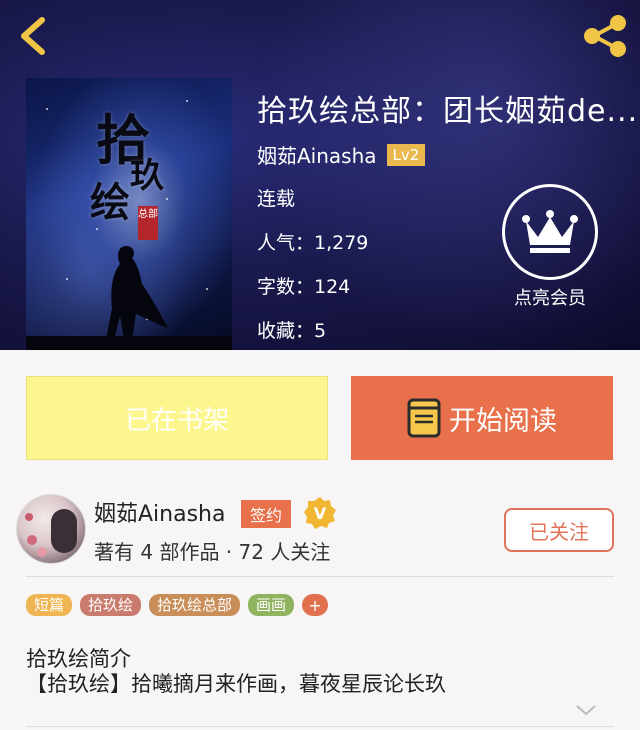 This screenshot has width=640, height=730. What do you see at coordinates (129, 214) in the screenshot?
I see `book-cover: 拾 玖 绘 总部` at bounding box center [129, 214].